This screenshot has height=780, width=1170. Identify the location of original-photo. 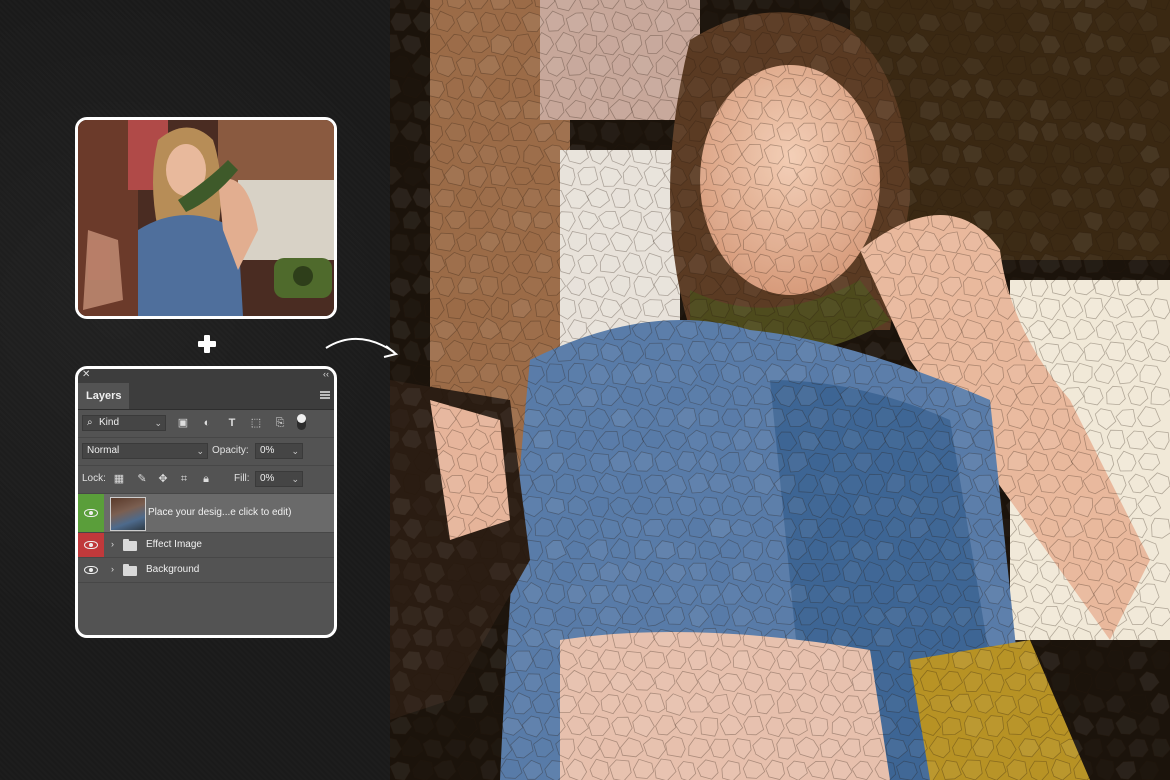
(206, 218).